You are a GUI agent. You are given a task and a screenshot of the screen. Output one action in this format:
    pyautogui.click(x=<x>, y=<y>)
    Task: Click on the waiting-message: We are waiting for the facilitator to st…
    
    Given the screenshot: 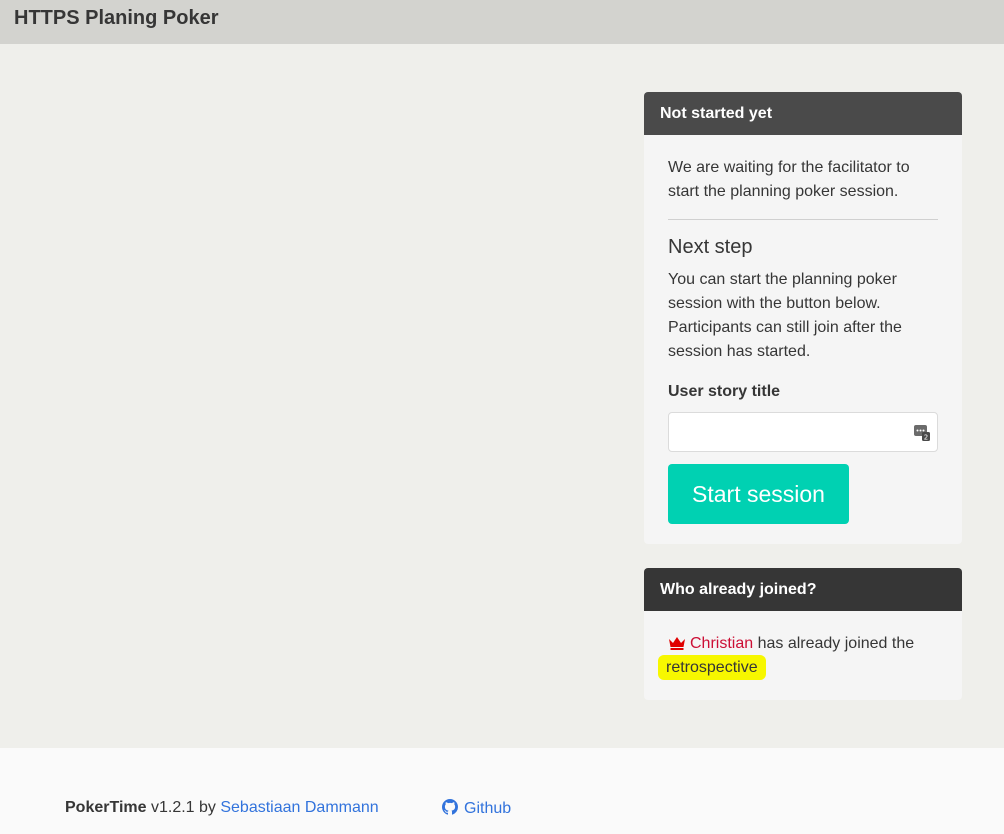 What is the action you would take?
    pyautogui.click(x=789, y=179)
    